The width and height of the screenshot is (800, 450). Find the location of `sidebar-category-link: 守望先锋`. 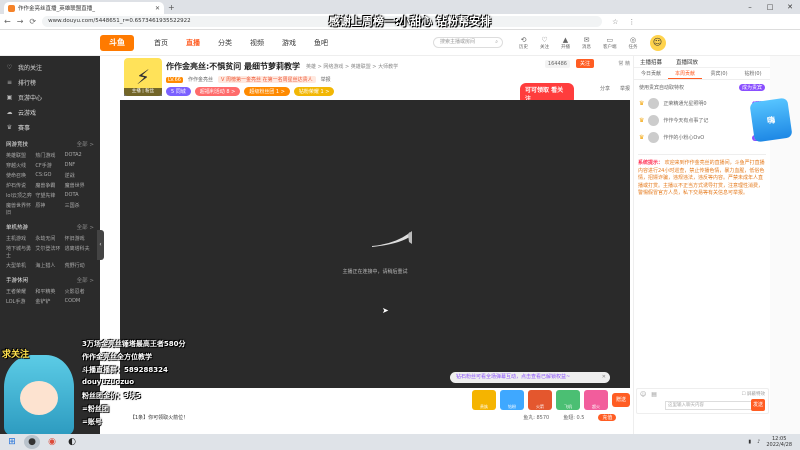

sidebar-category-link: 守望先锋 is located at coordinates (49, 195).